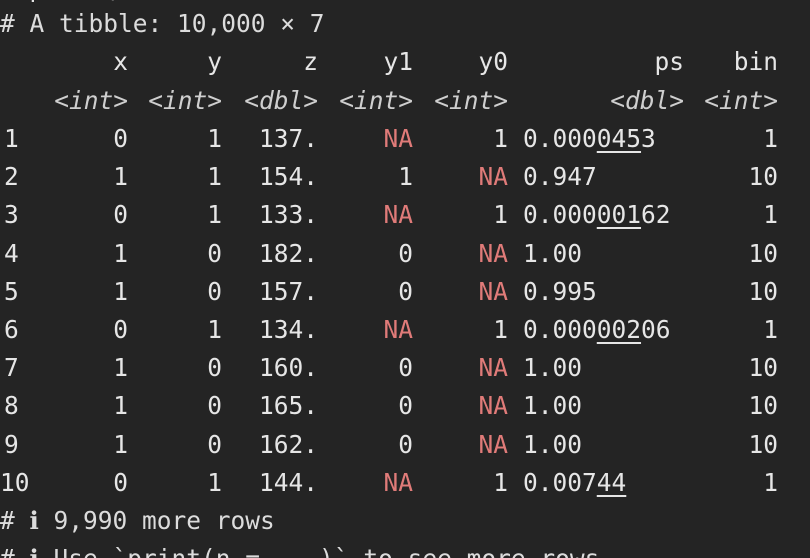 This screenshot has height=558, width=810. Describe the element at coordinates (560, 482) in the screenshot. I see `ps-value: 0.007` at that location.